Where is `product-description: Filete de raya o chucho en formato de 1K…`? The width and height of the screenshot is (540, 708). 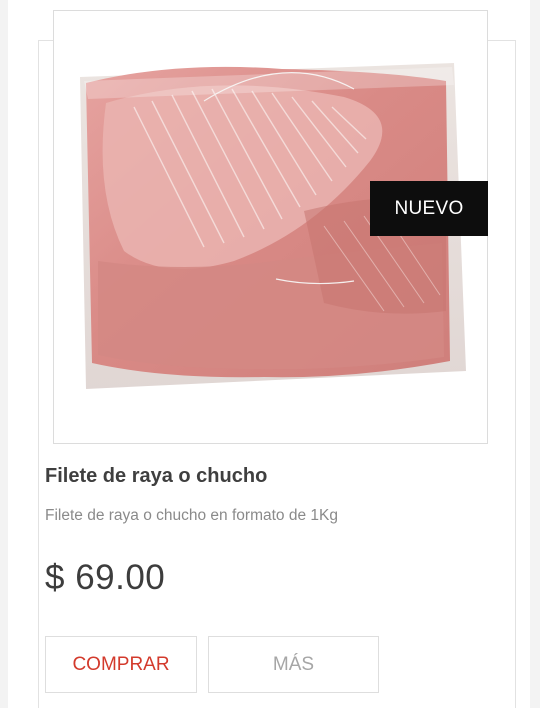
product-description: Filete de raya o chucho en formato de 1K… is located at coordinates (191, 515).